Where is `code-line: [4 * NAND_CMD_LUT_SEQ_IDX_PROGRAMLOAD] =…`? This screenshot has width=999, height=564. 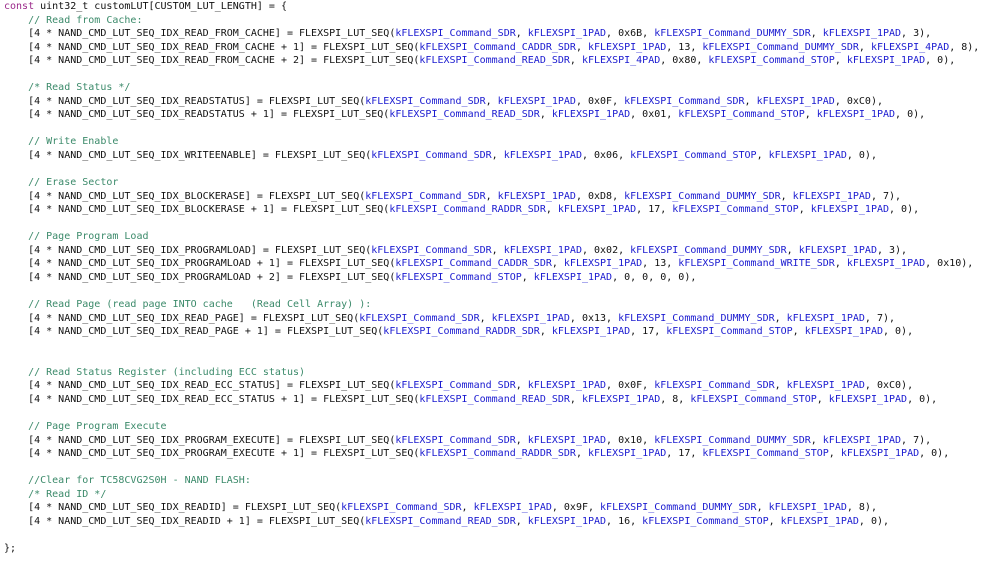 code-line: [4 * NAND_CMD_LUT_SEQ_IDX_PROGRAMLOAD] =… is located at coordinates (456, 250).